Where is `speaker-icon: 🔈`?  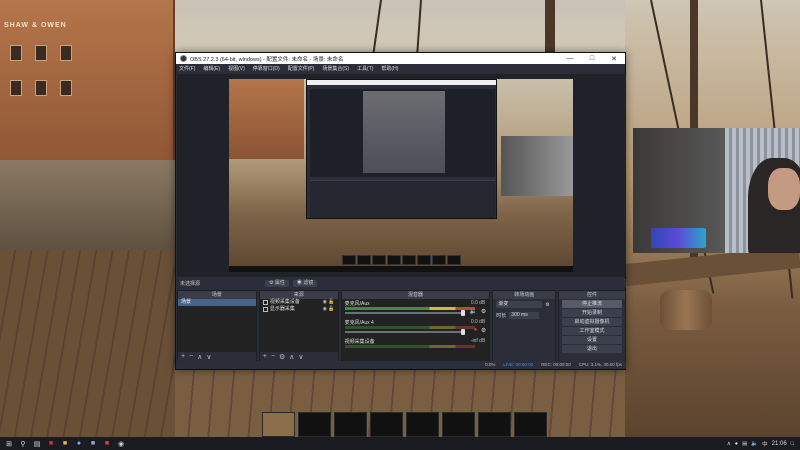
speaker-icon: 🔈 is located at coordinates (473, 311).